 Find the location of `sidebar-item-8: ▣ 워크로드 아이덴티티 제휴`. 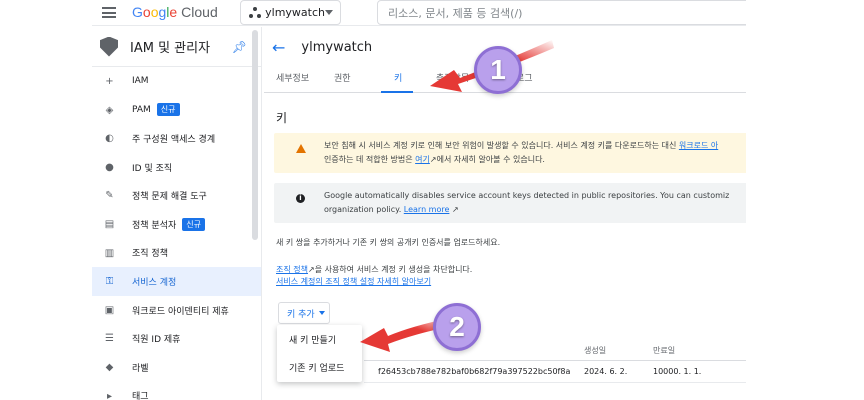

sidebar-item-8: ▣ 워크로드 아이덴티티 제휴 is located at coordinates (176, 310).